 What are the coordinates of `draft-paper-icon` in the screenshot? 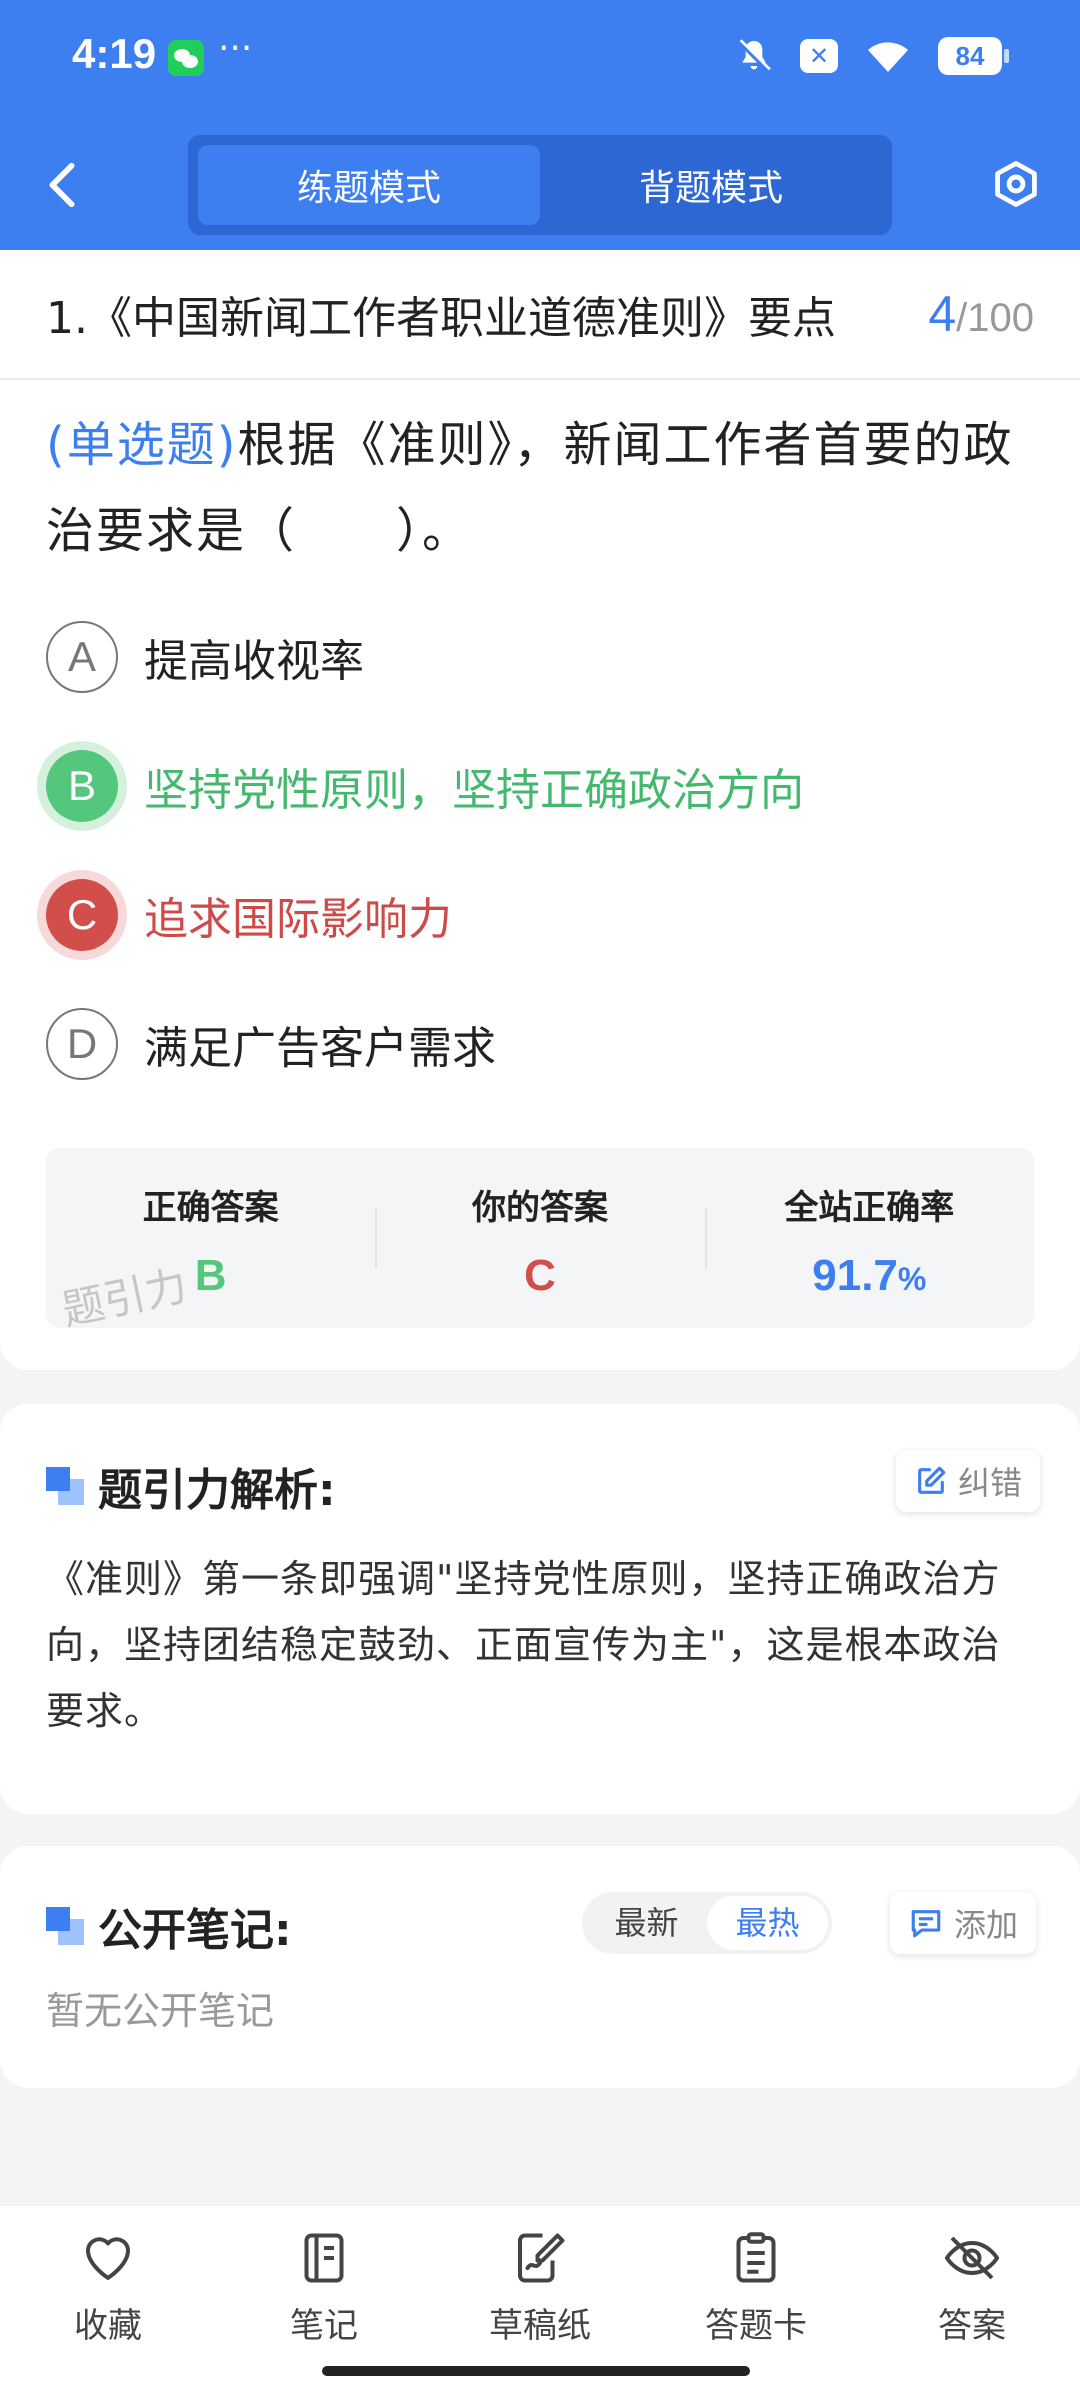 It's located at (541, 2258).